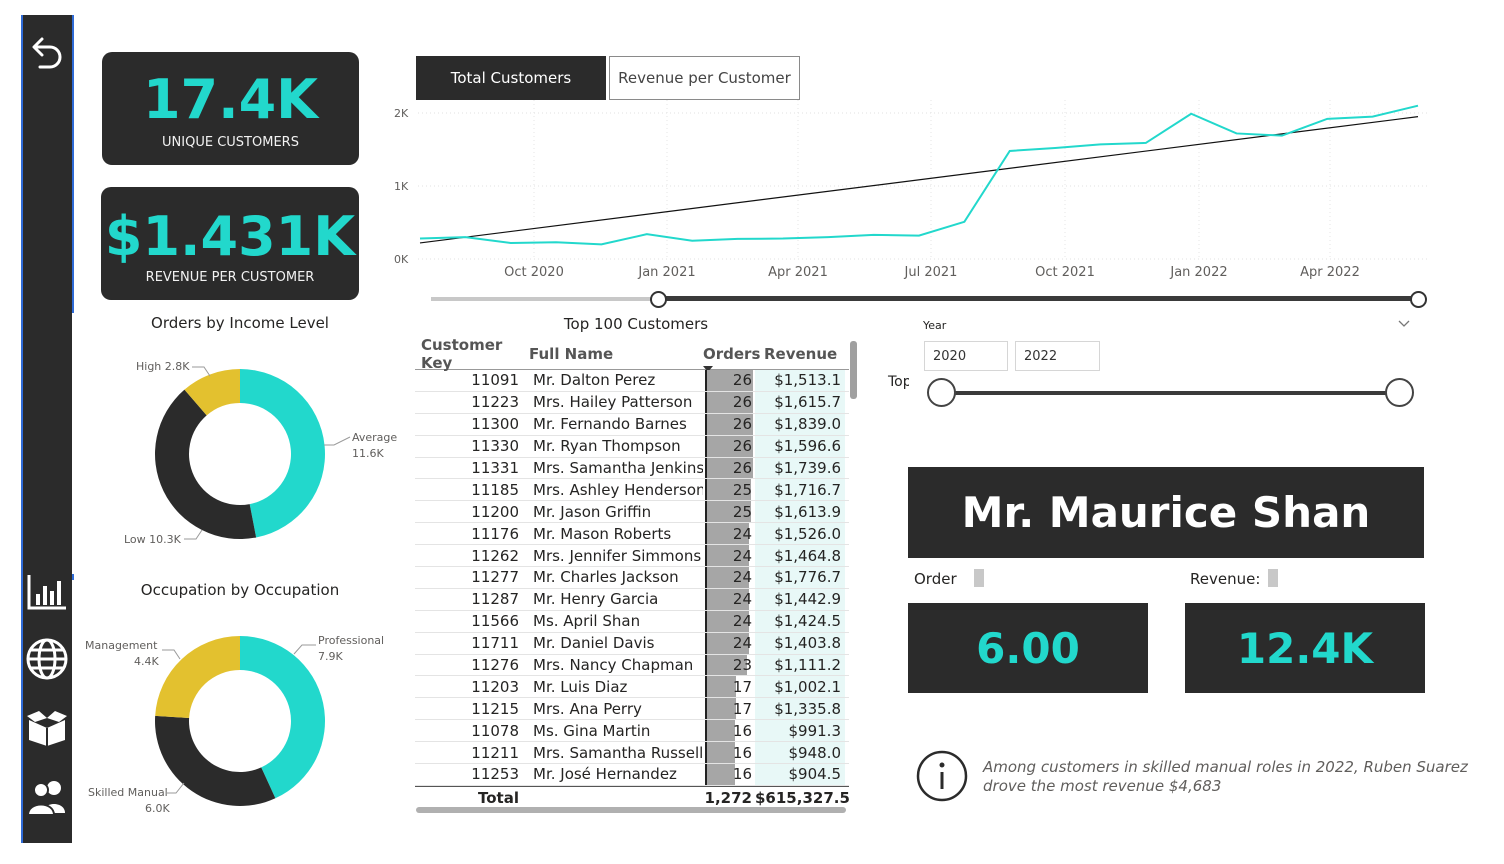  Describe the element at coordinates (742, 511) in the screenshot. I see `cell-orders-value: 25` at that location.